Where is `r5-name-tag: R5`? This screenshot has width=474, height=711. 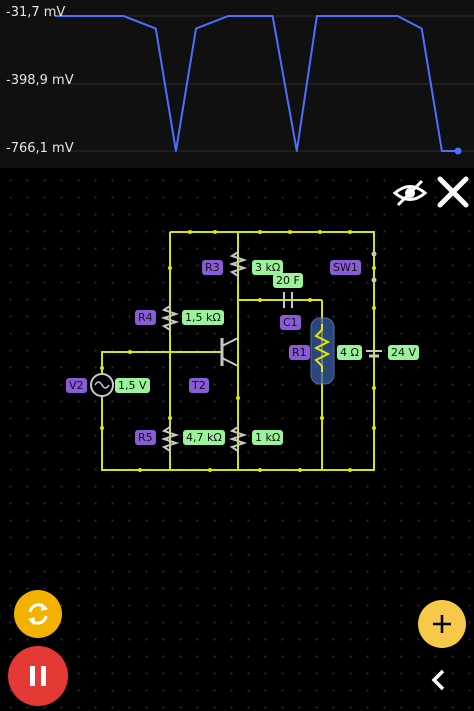 r5-name-tag: R5 is located at coordinates (145, 437).